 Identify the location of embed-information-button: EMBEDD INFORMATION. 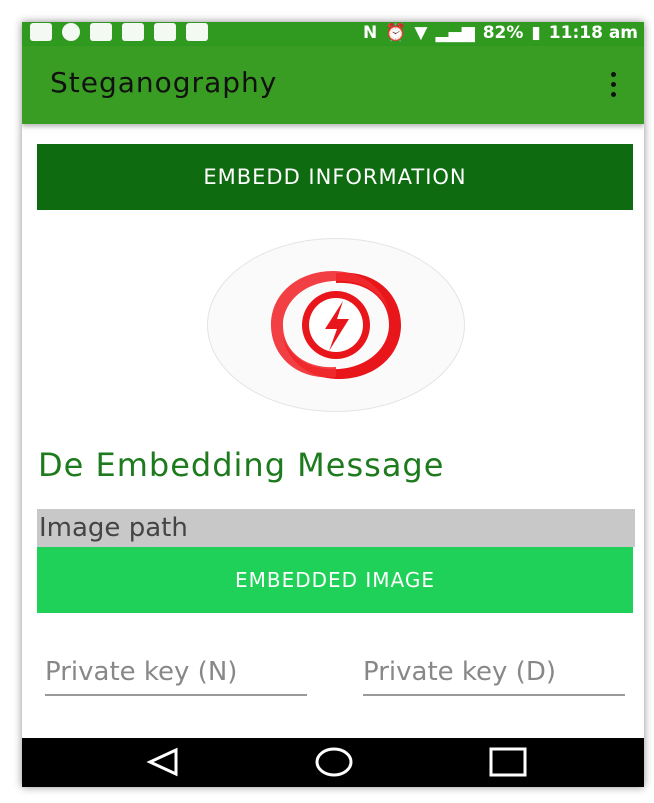
(335, 177).